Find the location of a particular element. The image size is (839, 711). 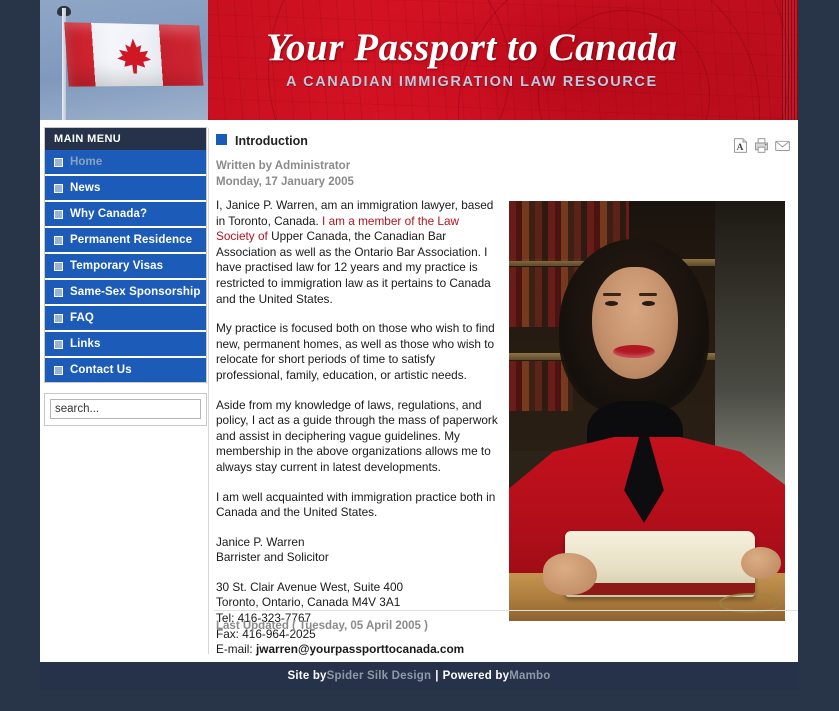

article-author: Written by Administrator is located at coordinates (283, 166).